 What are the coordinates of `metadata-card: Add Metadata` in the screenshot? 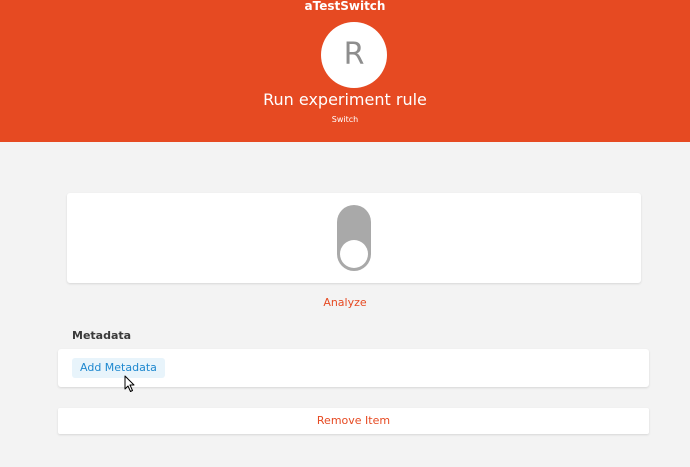 It's located at (353, 368).